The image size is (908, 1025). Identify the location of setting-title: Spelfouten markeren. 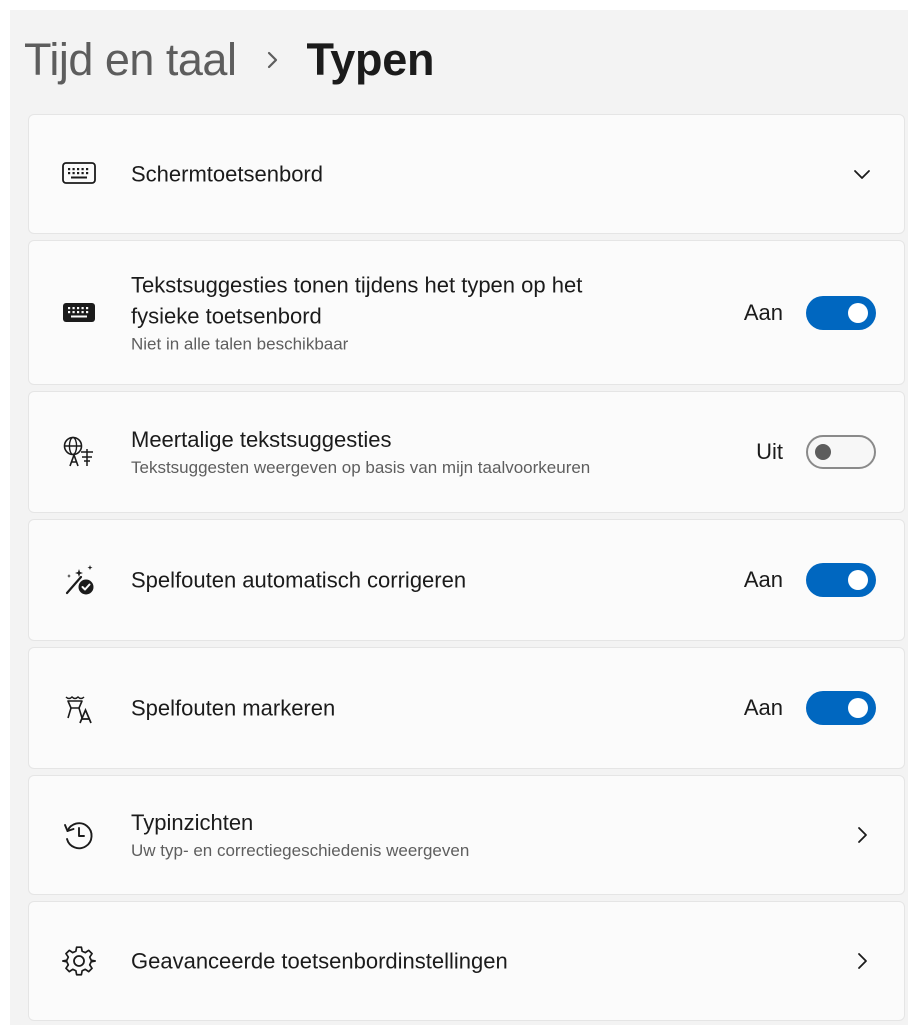
(233, 708).